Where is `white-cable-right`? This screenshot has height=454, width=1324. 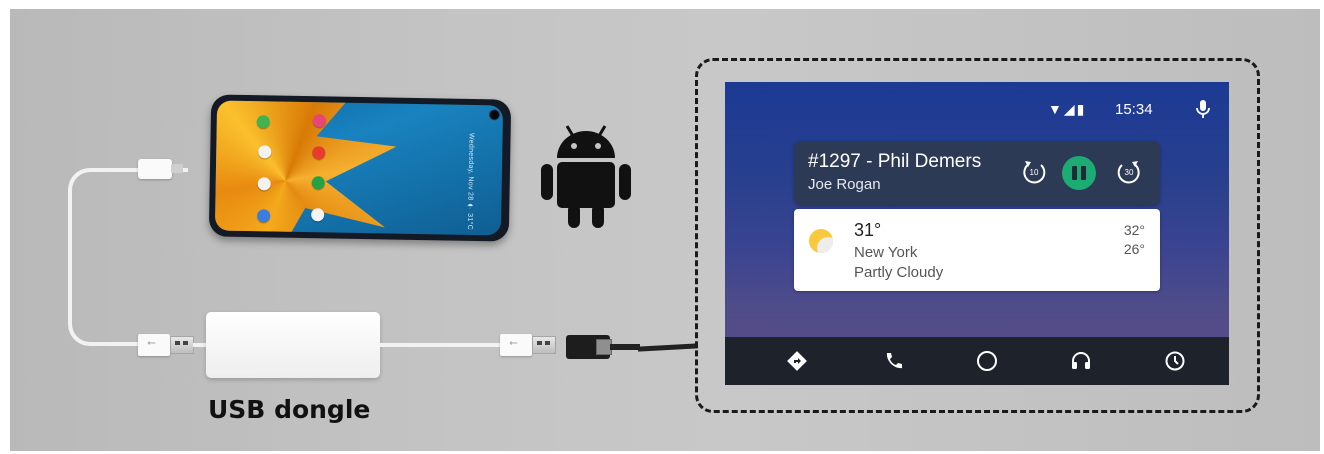
white-cable-right is located at coordinates (440, 345).